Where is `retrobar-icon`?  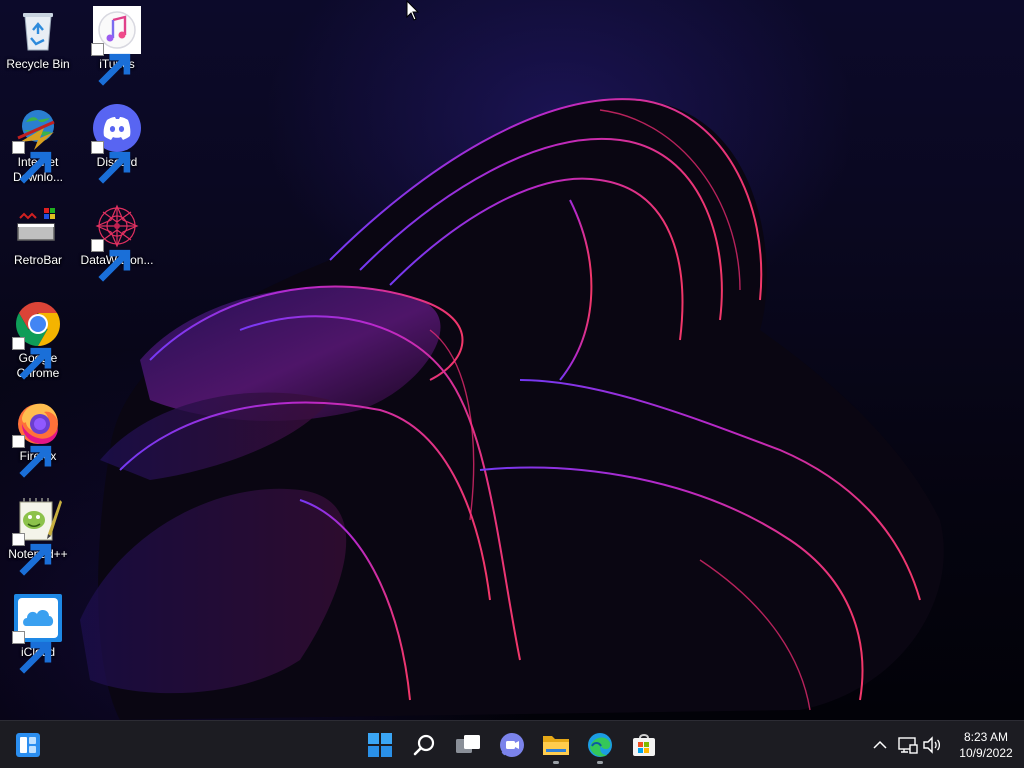
retrobar-icon is located at coordinates (36, 224).